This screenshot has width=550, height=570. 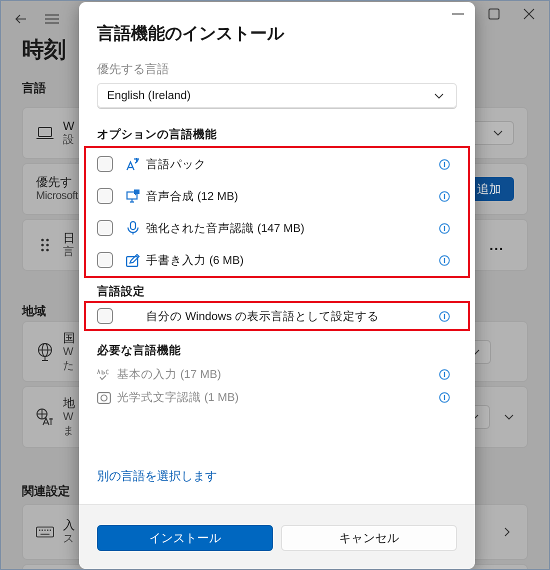 I want to click on pen-icon, so click(x=133, y=260).